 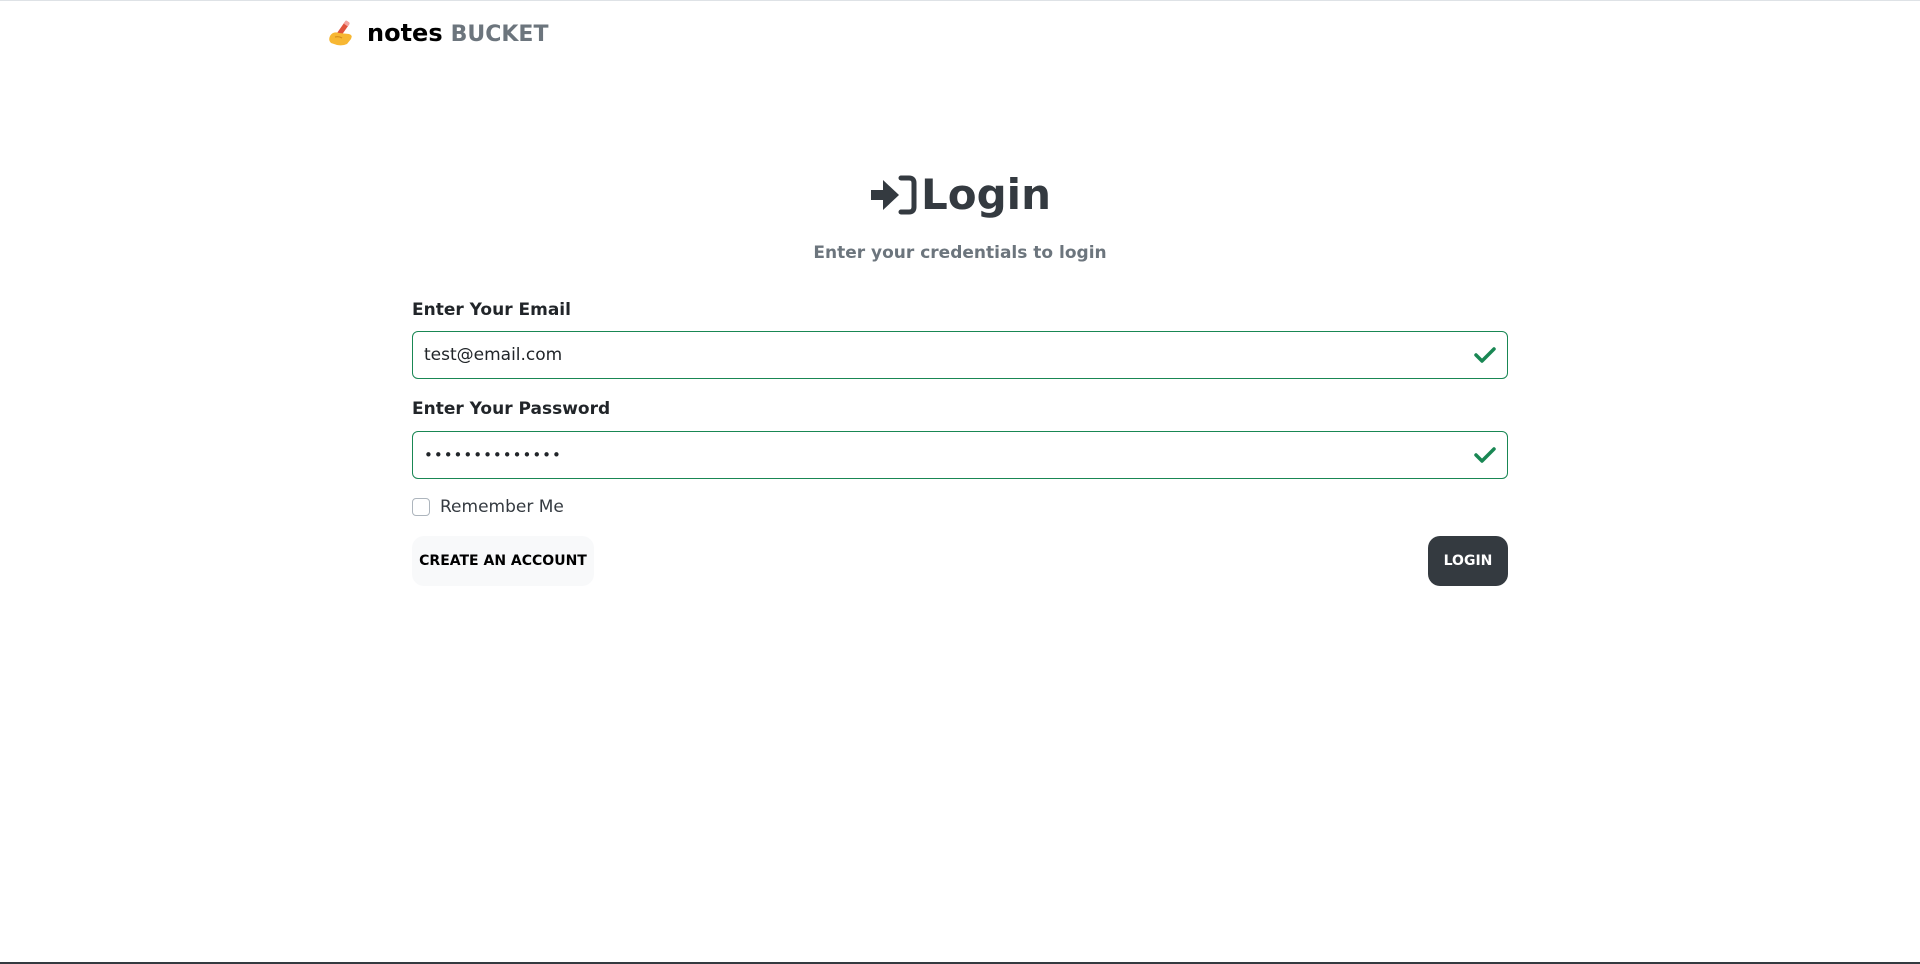 What do you see at coordinates (491, 310) in the screenshot?
I see `email-label: Enter Your Email` at bounding box center [491, 310].